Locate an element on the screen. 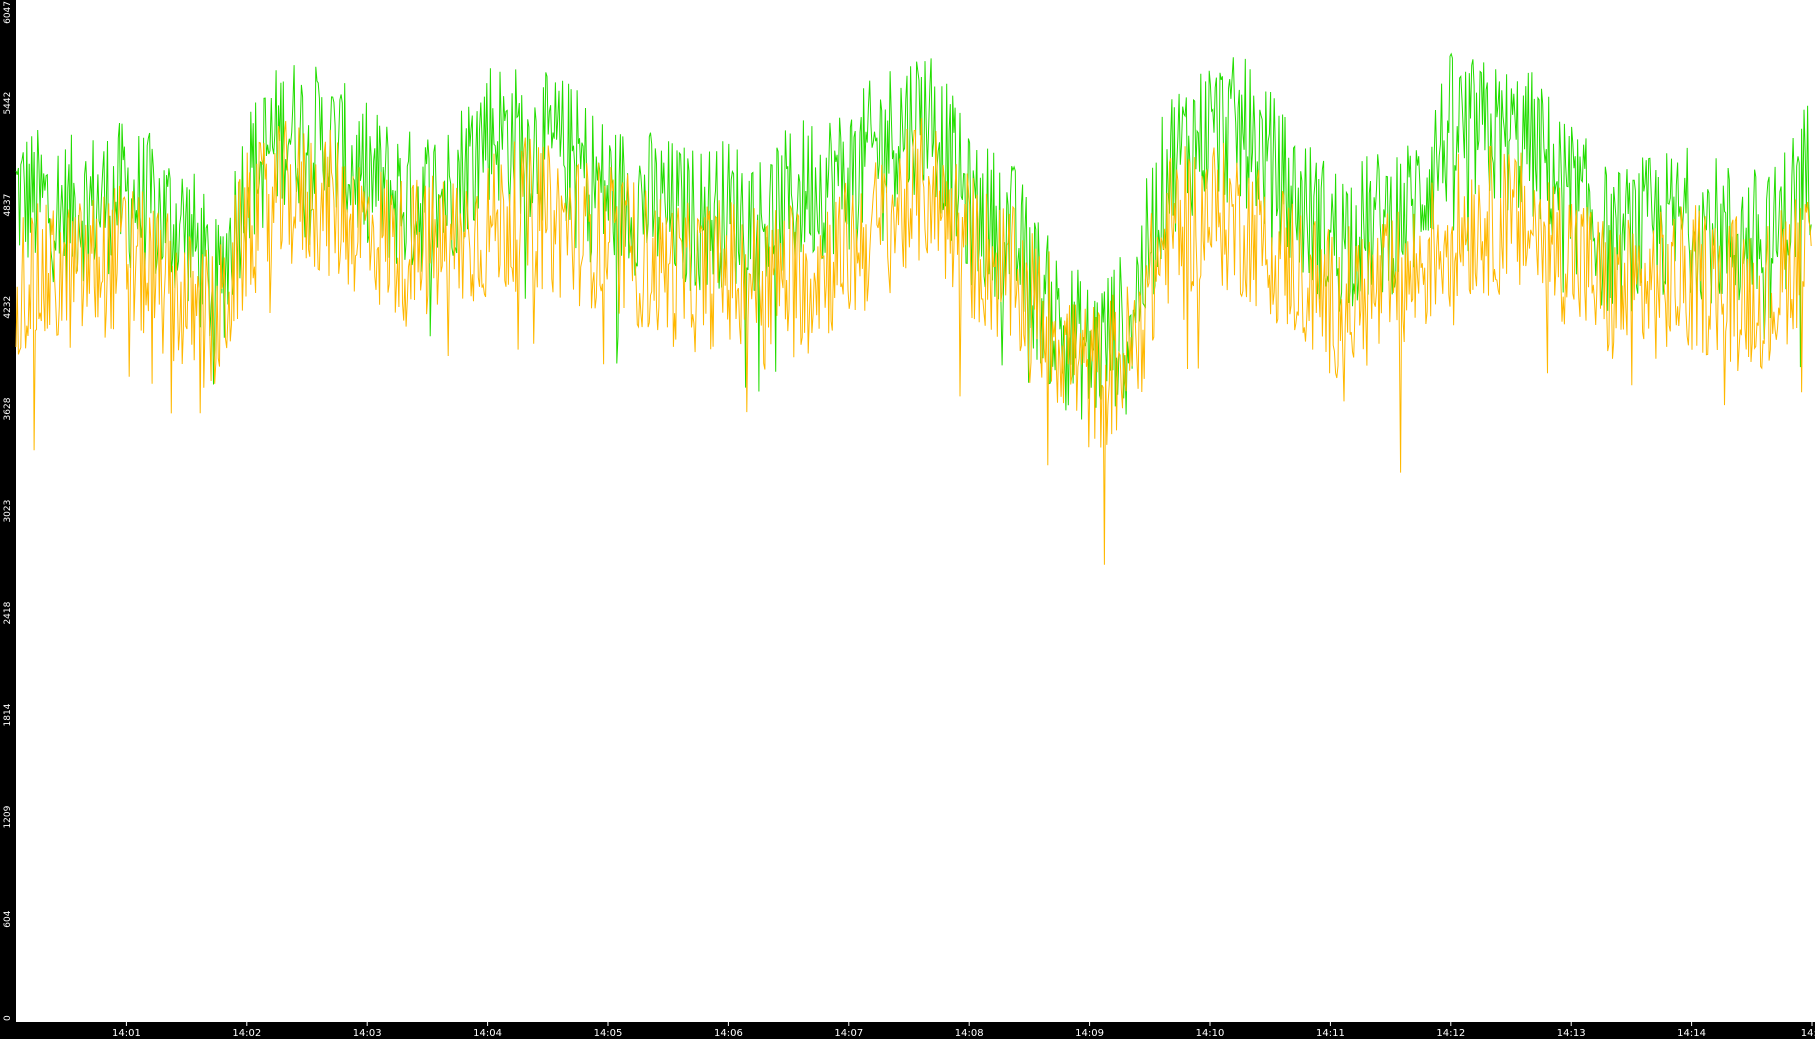 The height and width of the screenshot is (1043, 1815). x-tick-label: 14:06 is located at coordinates (728, 1033).